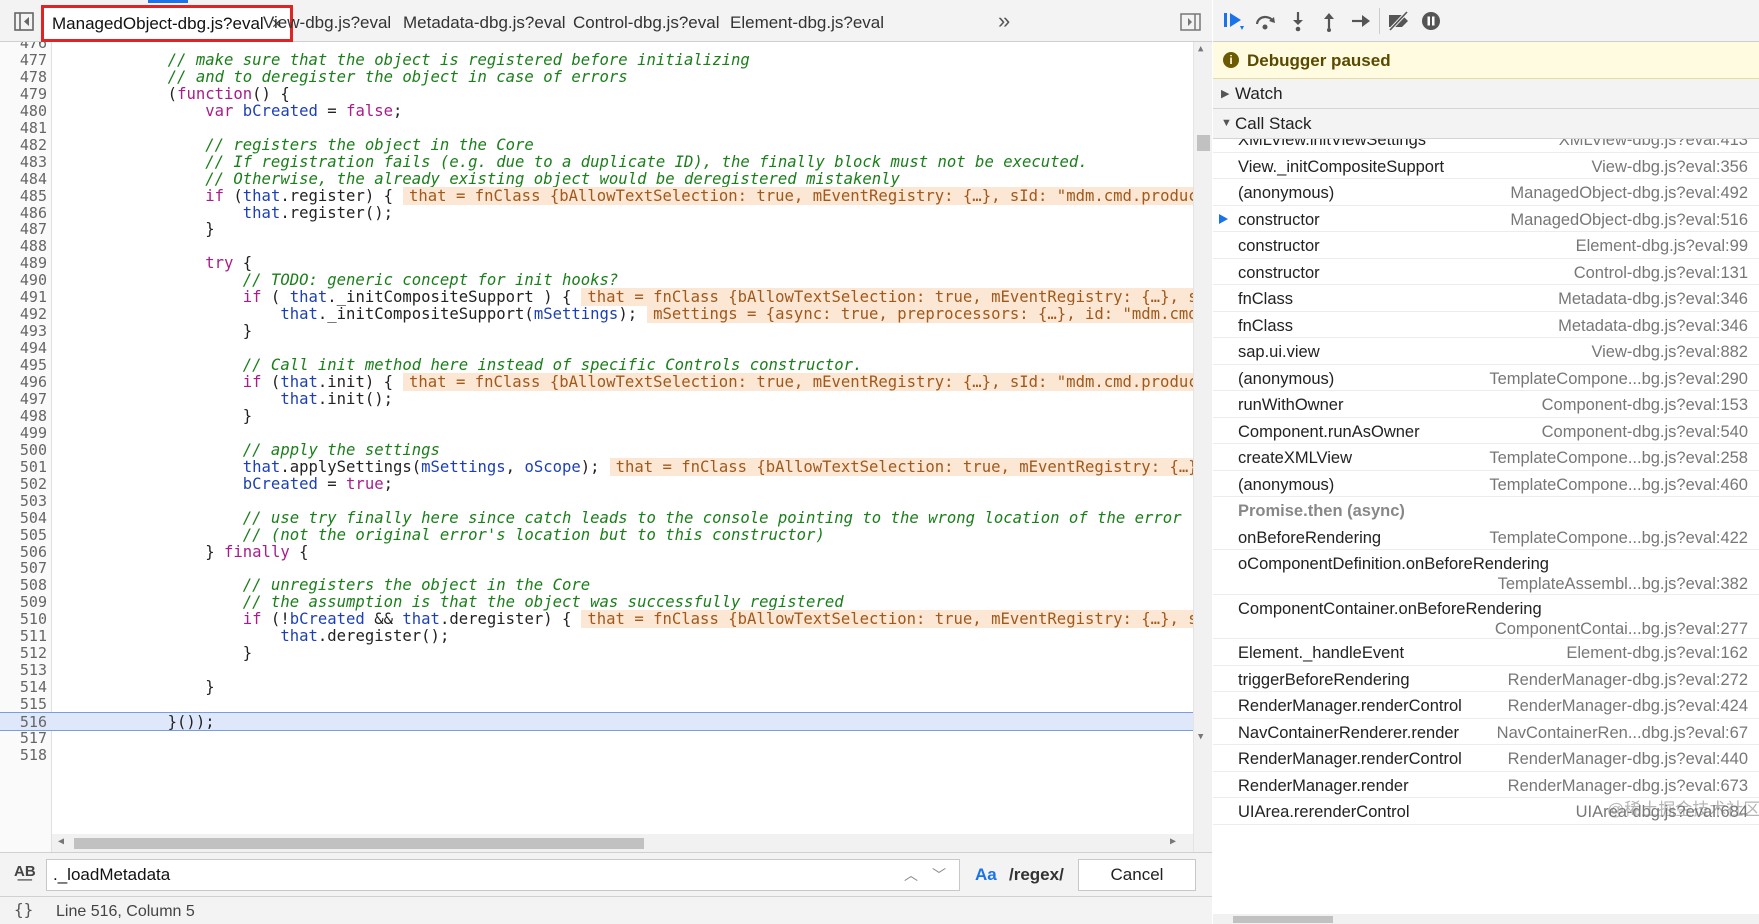 Image resolution: width=1759 pixels, height=924 pixels. Describe the element at coordinates (1350, 706) in the screenshot. I see `frame-function-name: RenderManager.renderControl` at that location.